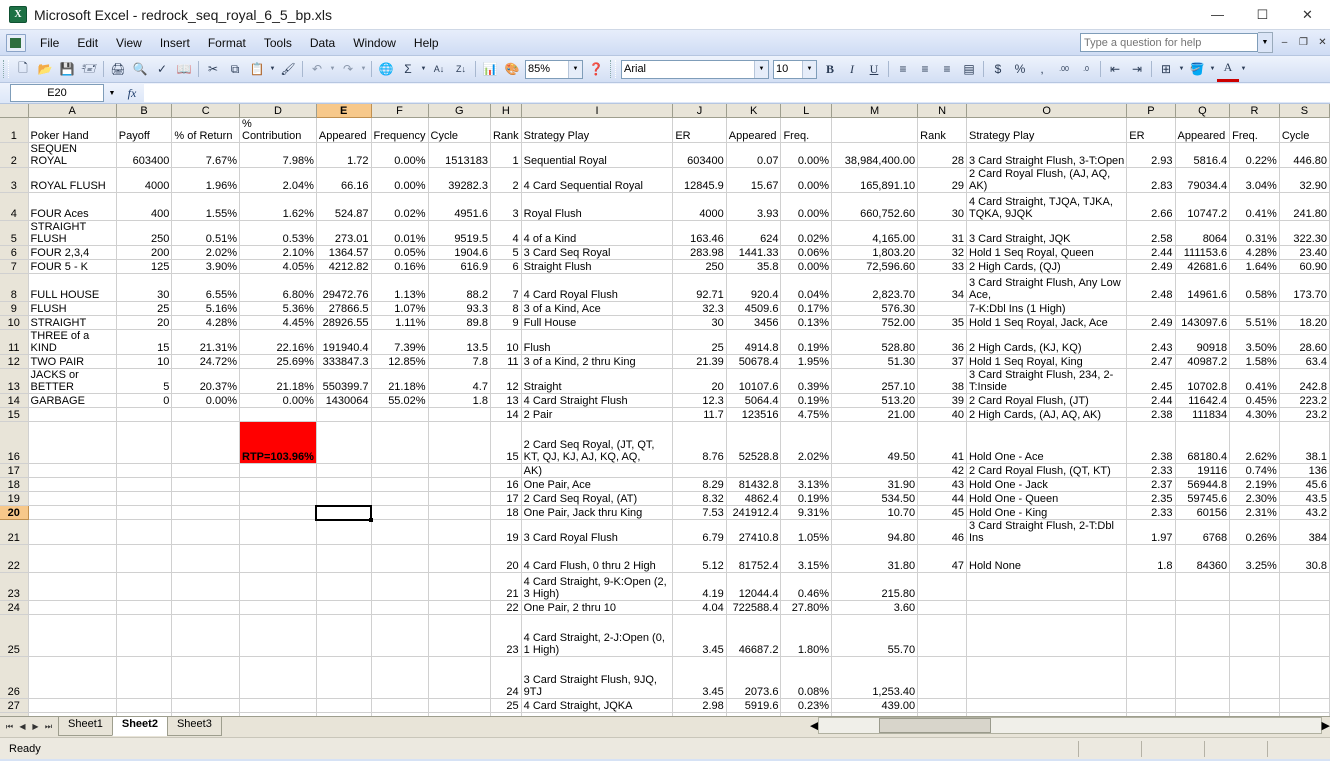  What do you see at coordinates (1243, 69) in the screenshot?
I see `font-color-dropdown-icon: ▼` at bounding box center [1243, 69].